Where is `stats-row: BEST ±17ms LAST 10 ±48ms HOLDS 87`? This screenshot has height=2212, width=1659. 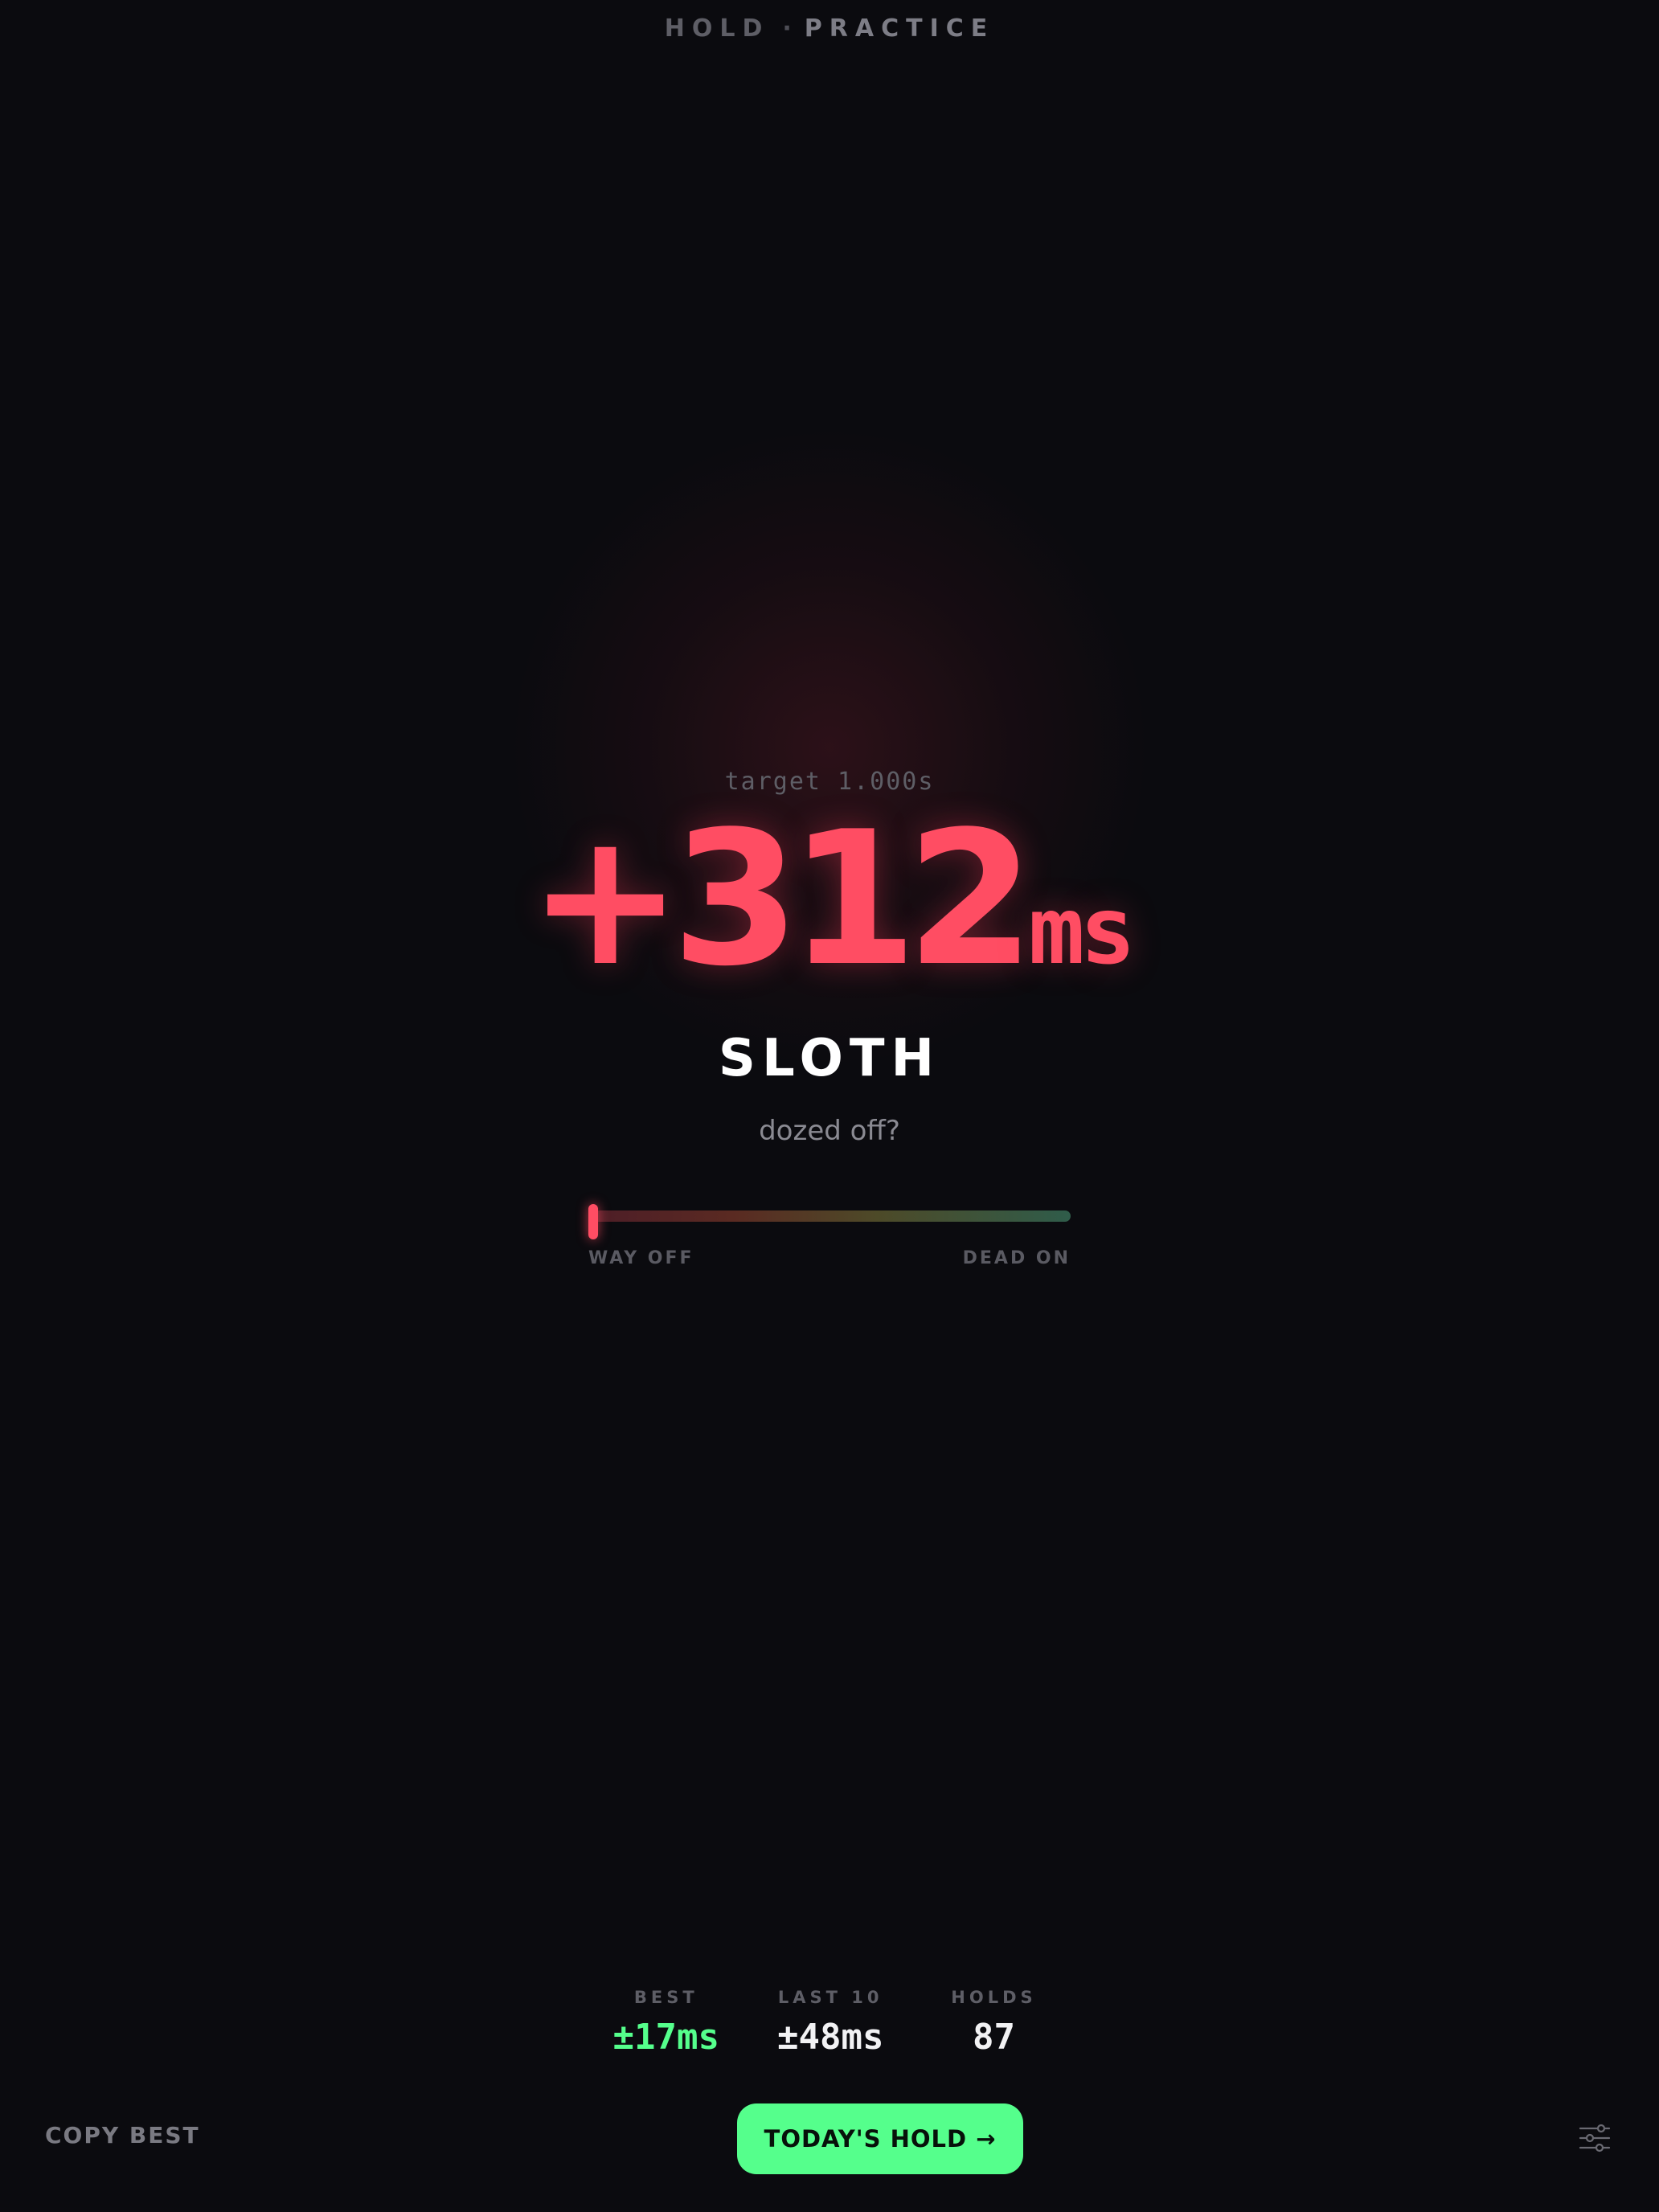
stats-row: BEST ±17ms LAST 10 ±48ms HOLDS 87 is located at coordinates (829, 2023).